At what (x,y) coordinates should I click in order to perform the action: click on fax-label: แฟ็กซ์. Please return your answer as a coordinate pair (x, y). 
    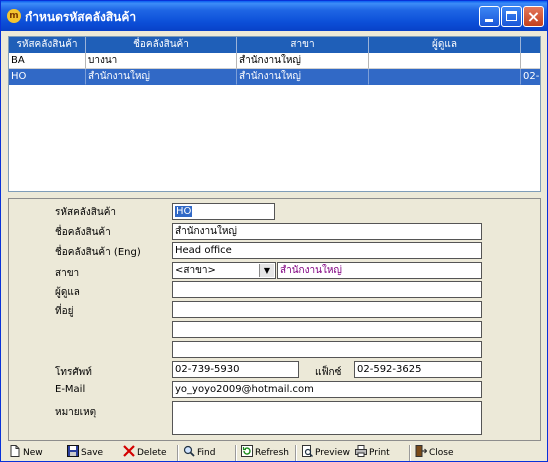
    Looking at the image, I should click on (328, 372).